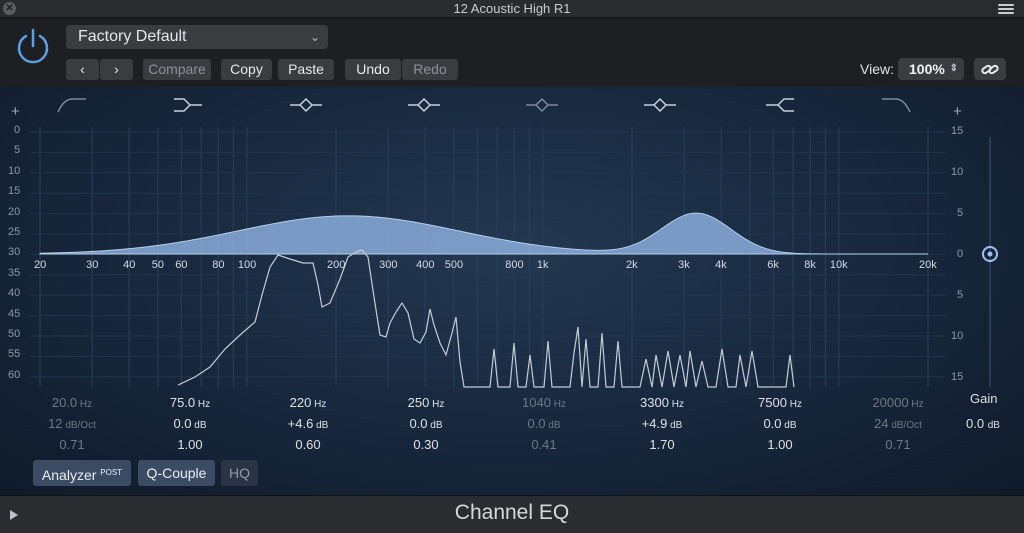 Image resolution: width=1024 pixels, height=533 pixels. What do you see at coordinates (14, 334) in the screenshot?
I see `left-axis-tick: 50` at bounding box center [14, 334].